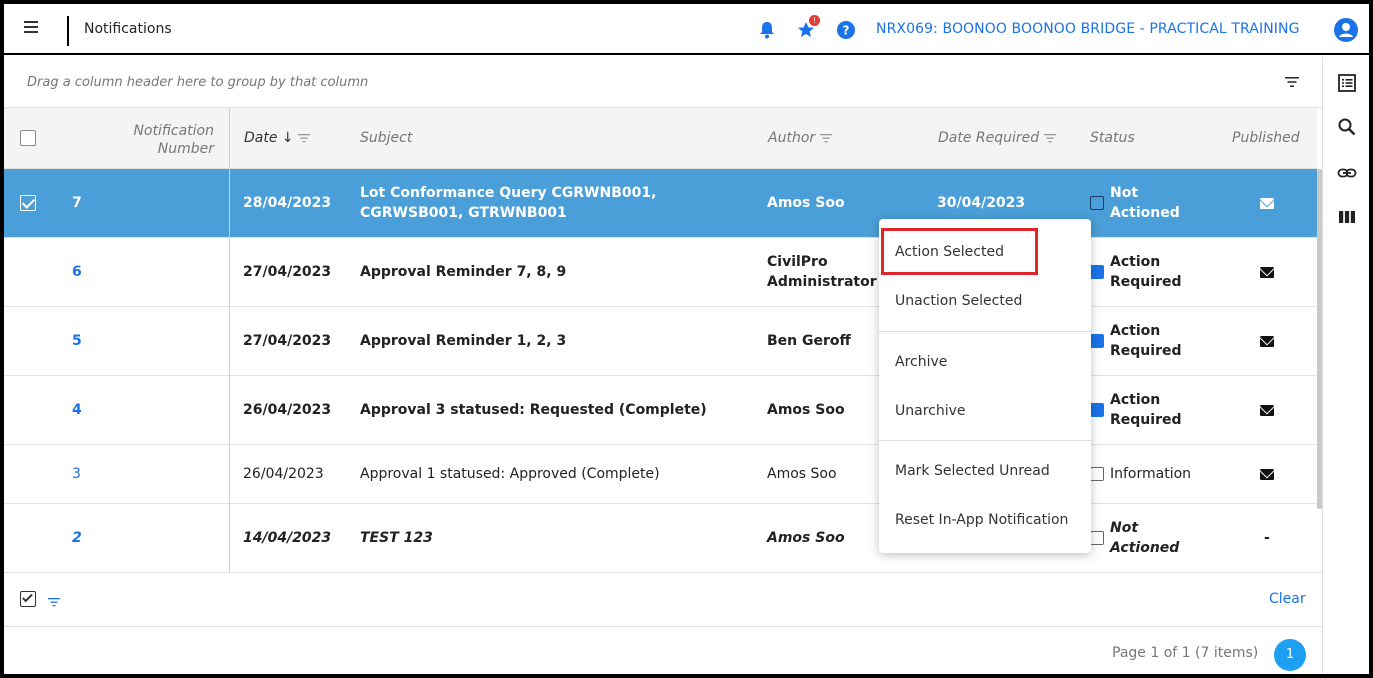 The width and height of the screenshot is (1373, 678). What do you see at coordinates (809, 341) in the screenshot?
I see `row-author: Ben Geroff` at bounding box center [809, 341].